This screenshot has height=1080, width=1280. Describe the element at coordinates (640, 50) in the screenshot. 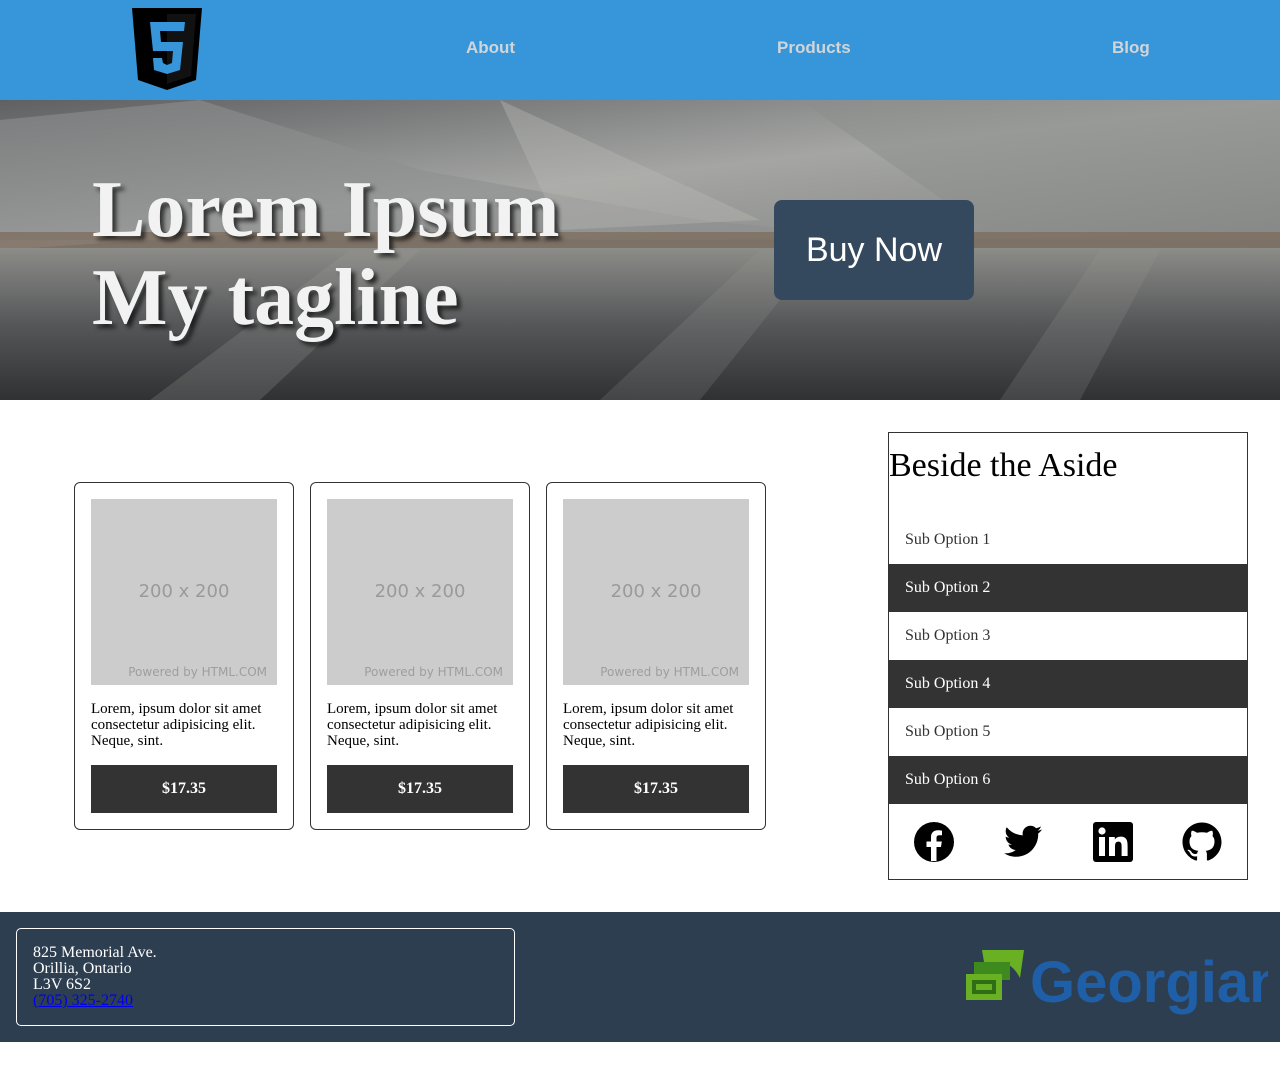

I see `site-header: About Products Blog` at that location.